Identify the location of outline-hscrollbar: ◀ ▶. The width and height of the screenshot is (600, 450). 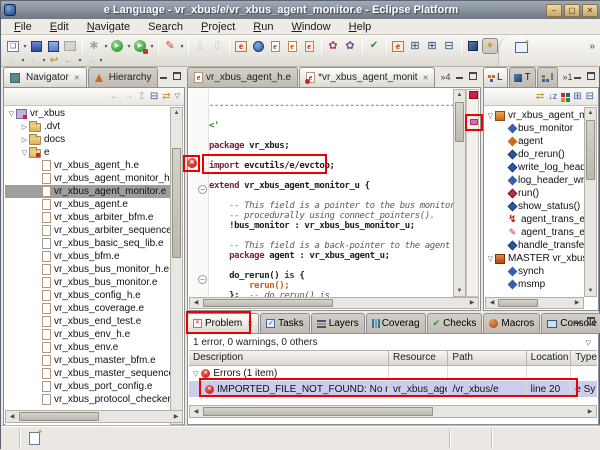
(534, 303).